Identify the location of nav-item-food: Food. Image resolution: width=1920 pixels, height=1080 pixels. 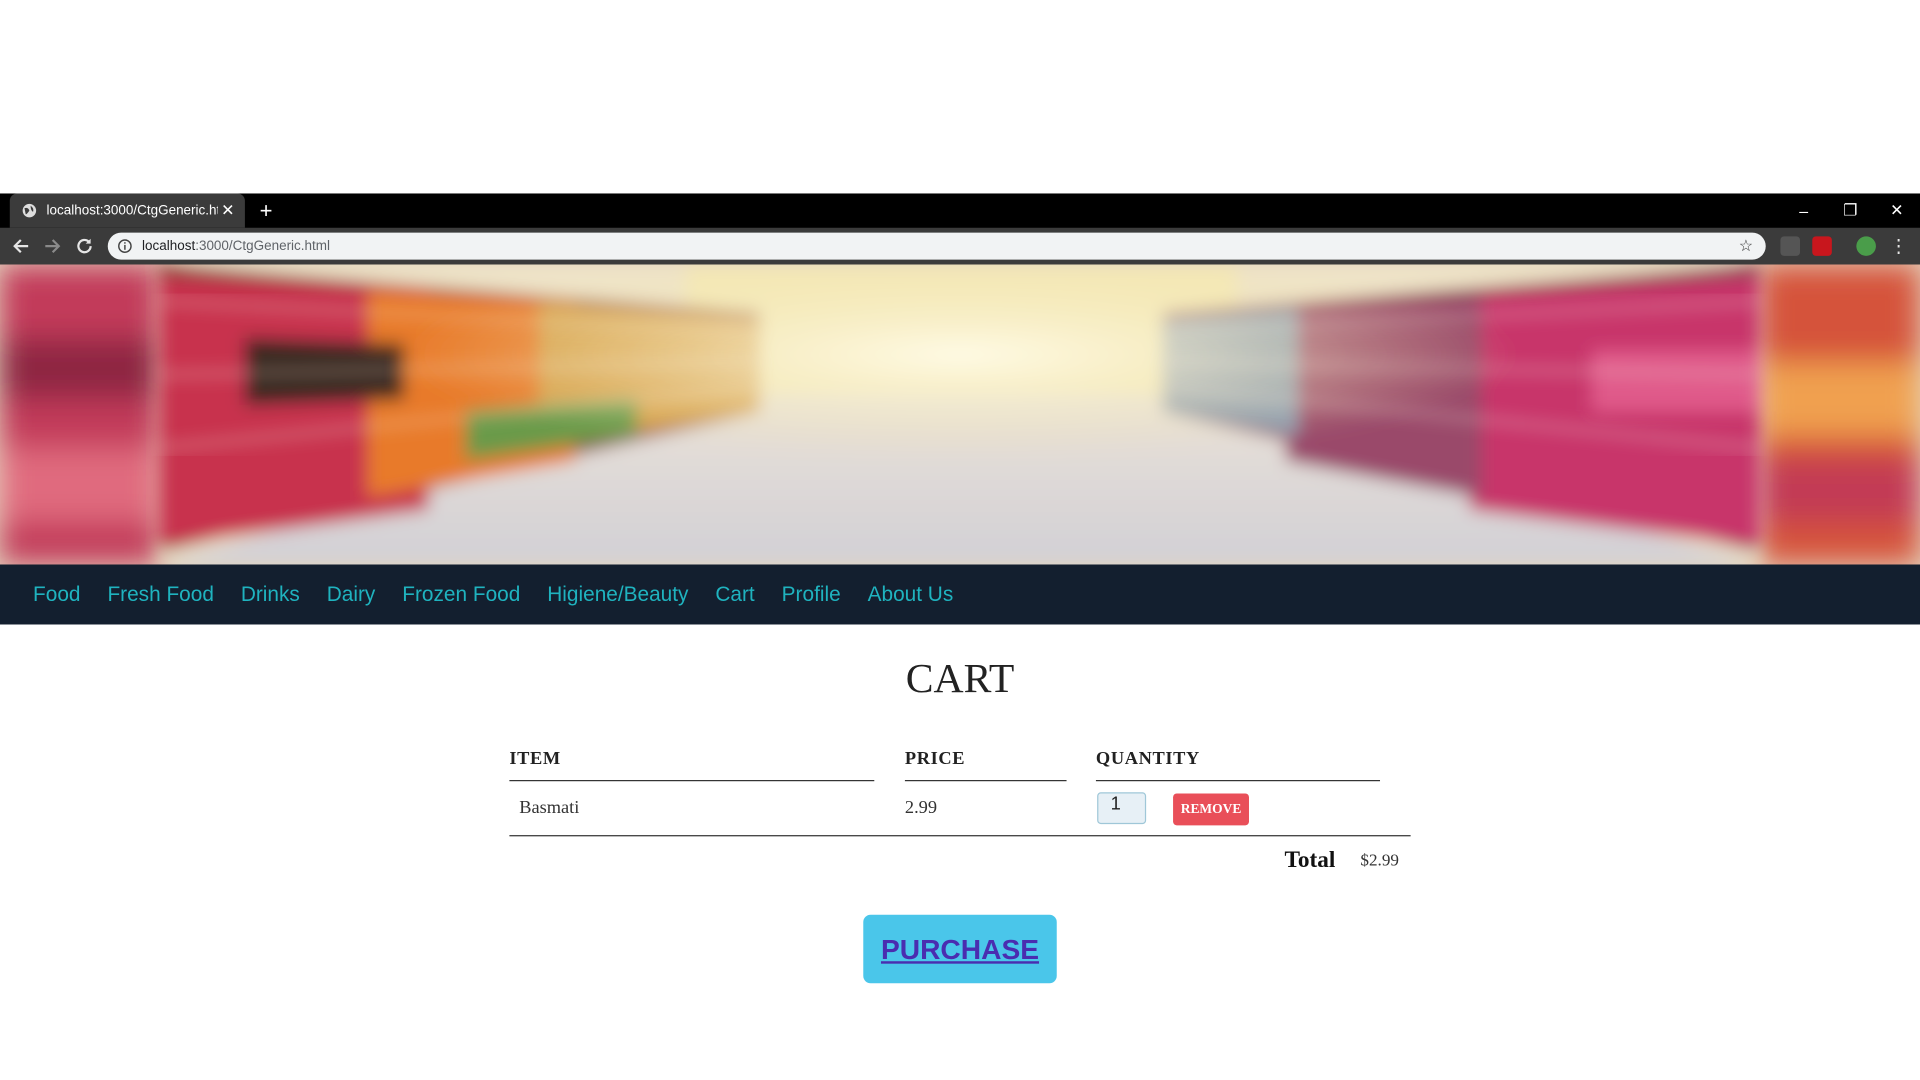
(56, 594).